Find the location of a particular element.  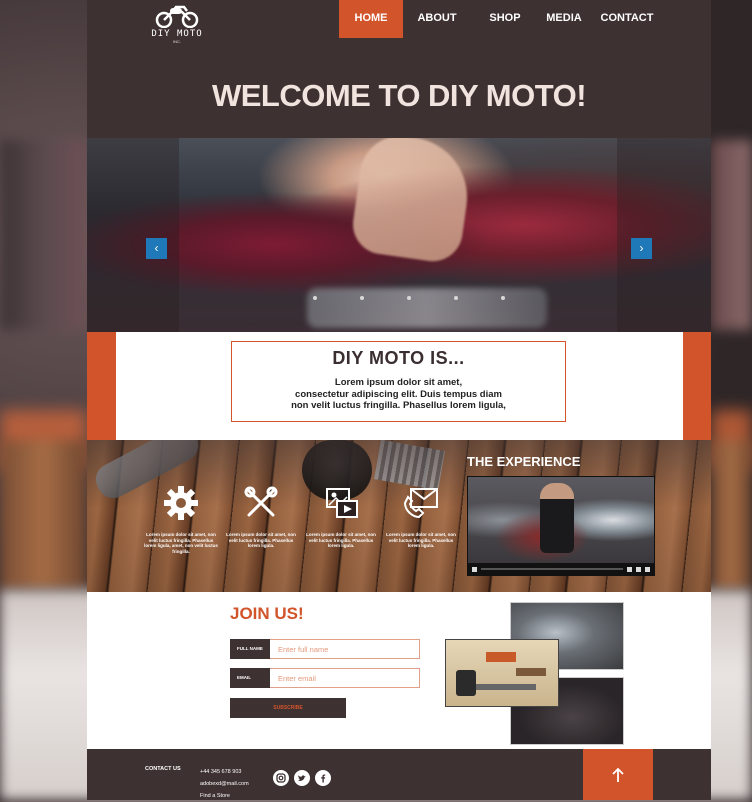

accent-bar-right is located at coordinates (697, 386).